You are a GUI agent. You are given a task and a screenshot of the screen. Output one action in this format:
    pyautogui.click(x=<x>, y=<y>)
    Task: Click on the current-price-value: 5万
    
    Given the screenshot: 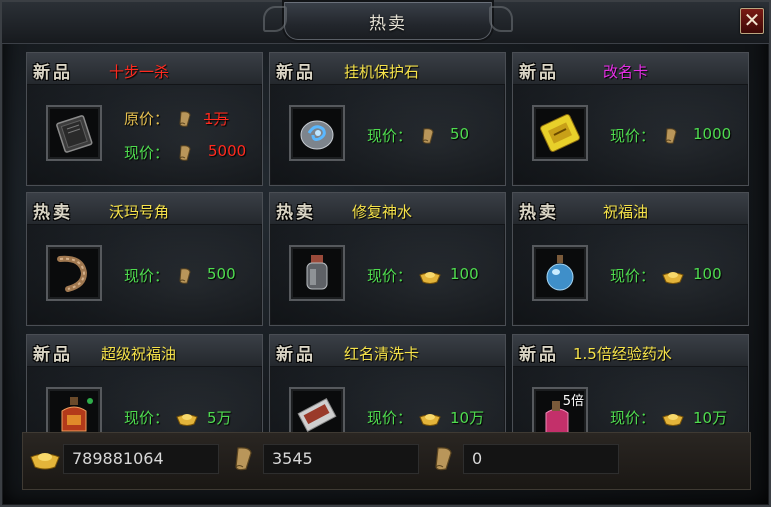 What is the action you would take?
    pyautogui.click(x=219, y=418)
    